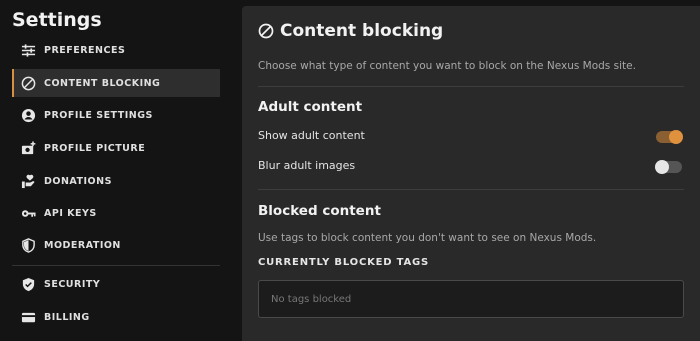 This screenshot has width=700, height=341. I want to click on sidebar-item-label: BILLING, so click(67, 317).